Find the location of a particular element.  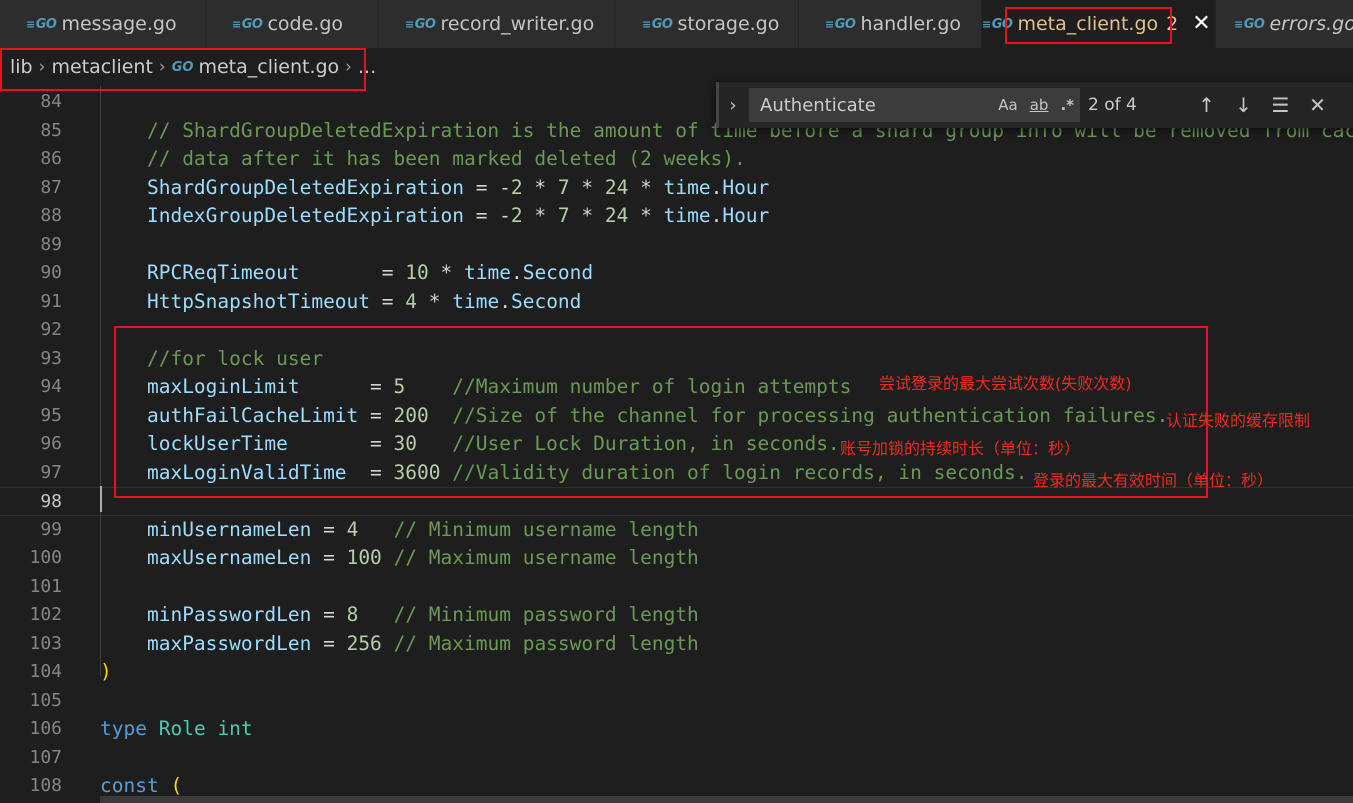

line-number: 87 is located at coordinates (31, 188).